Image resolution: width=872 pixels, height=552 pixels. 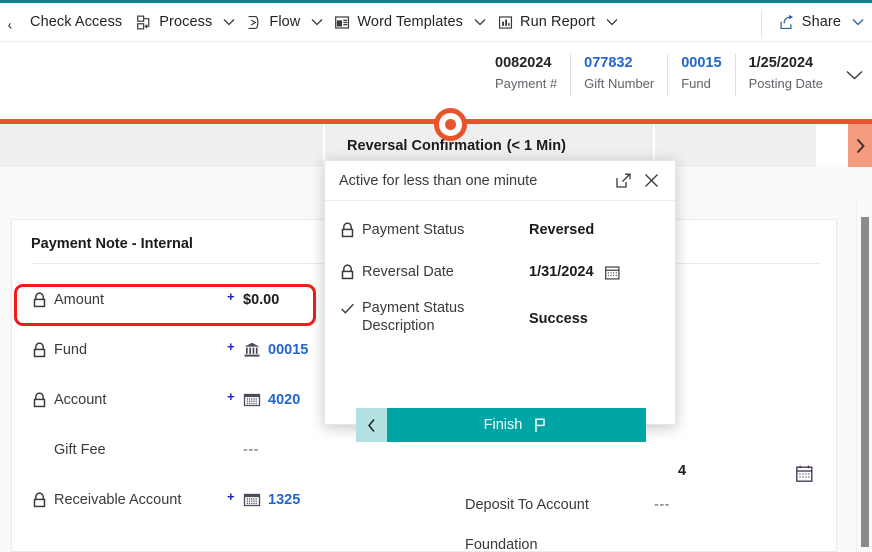 I want to click on dialog-header: Active for less than one minute, so click(x=500, y=181).